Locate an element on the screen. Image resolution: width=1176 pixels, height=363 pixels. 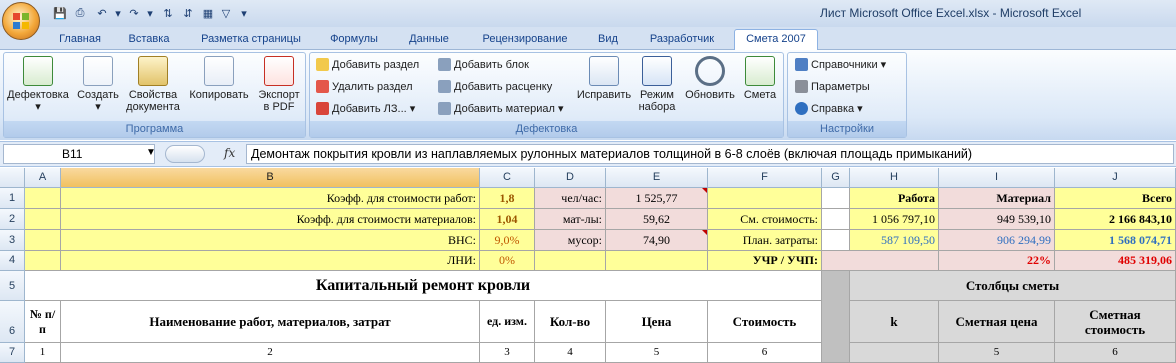
cell-j4: 485 319,06 is located at coordinates (1115, 261).